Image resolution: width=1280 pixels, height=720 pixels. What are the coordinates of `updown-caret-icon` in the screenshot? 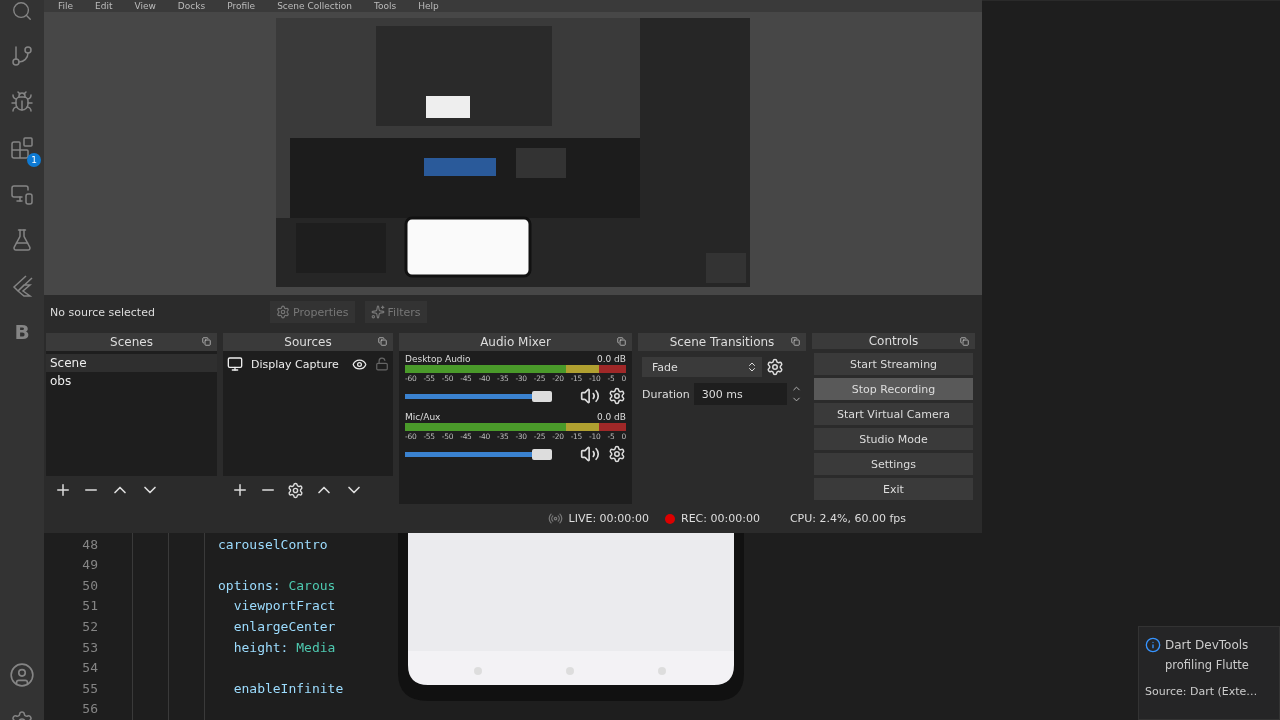 It's located at (752, 367).